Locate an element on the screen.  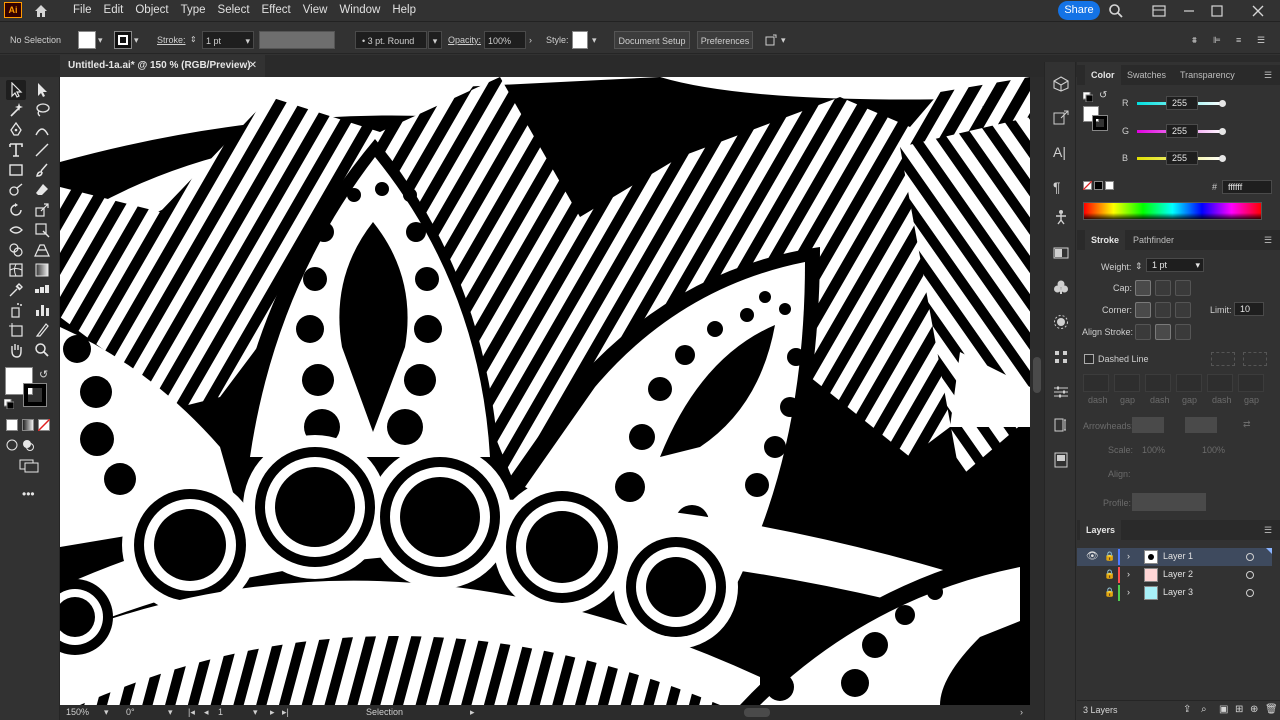
weight-field: 1 pt ▾ is located at coordinates (1175, 265).